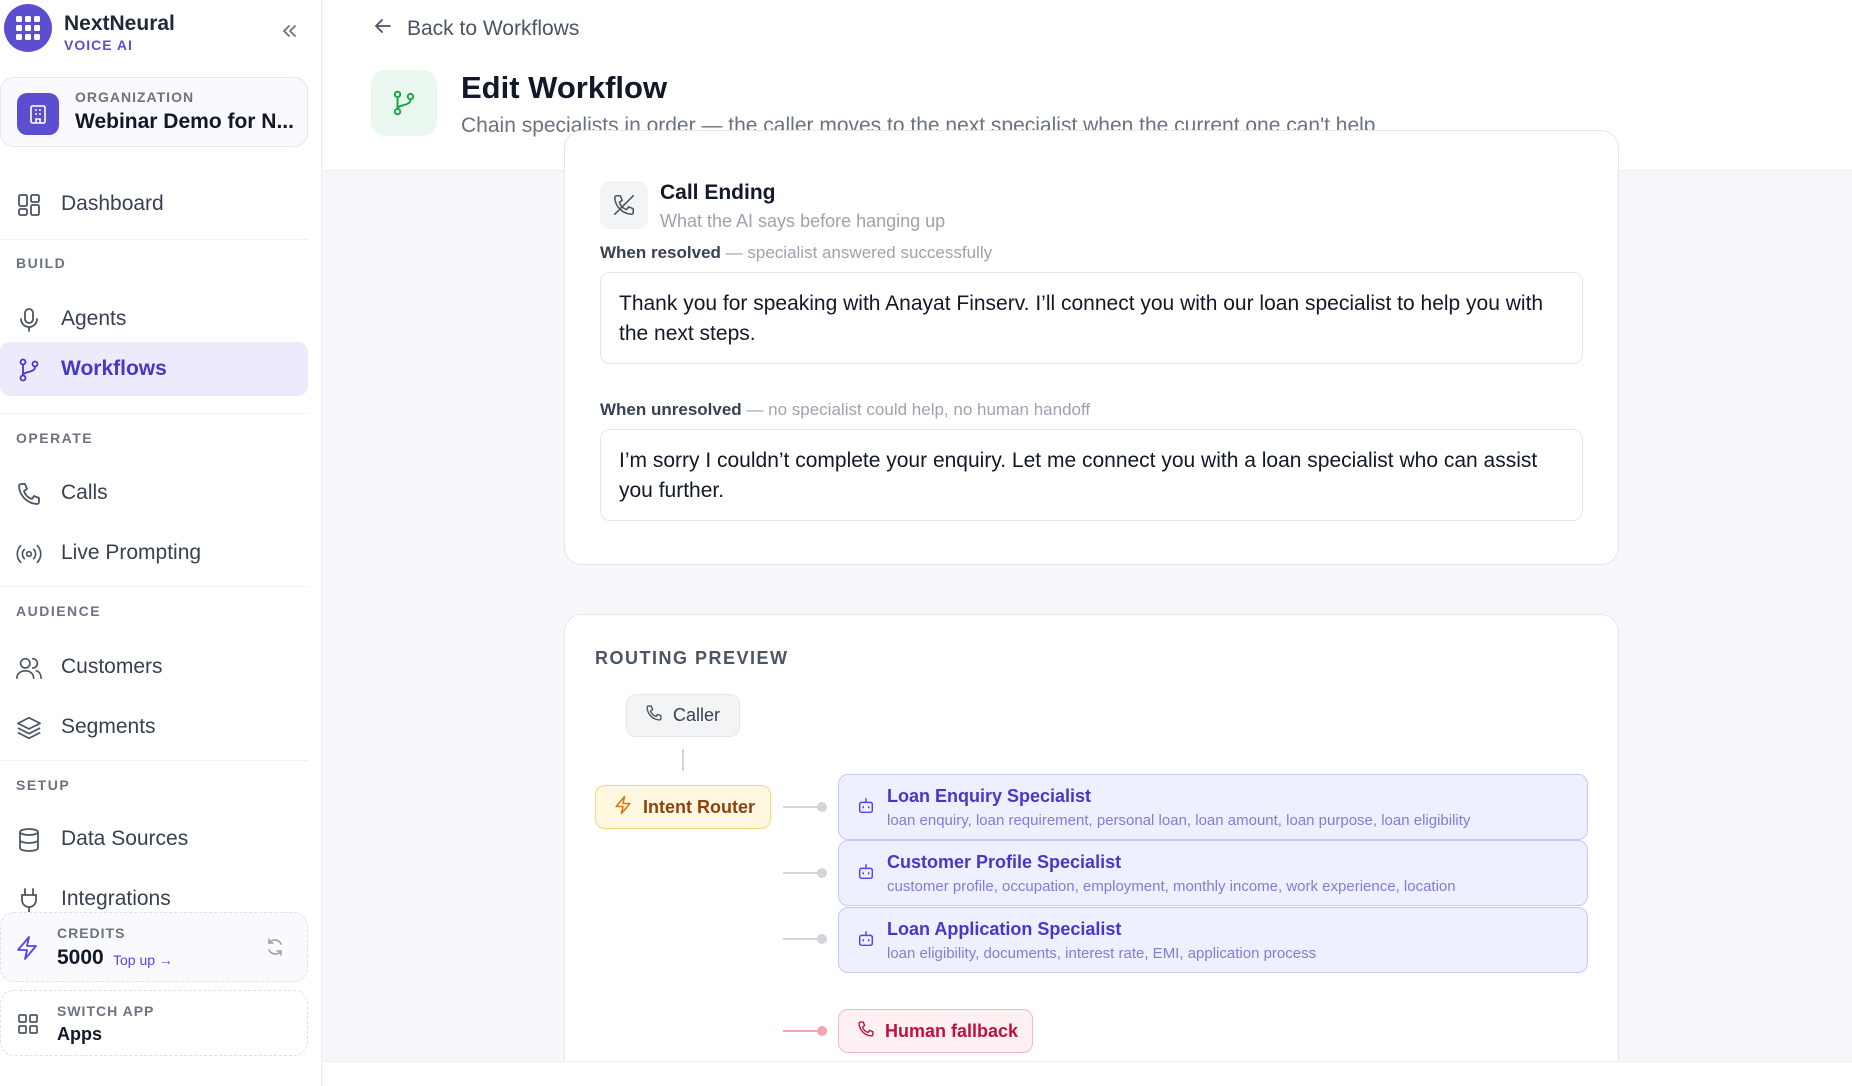 This screenshot has width=1852, height=1086. What do you see at coordinates (79, 1034) in the screenshot?
I see `switch-app-value: Apps` at bounding box center [79, 1034].